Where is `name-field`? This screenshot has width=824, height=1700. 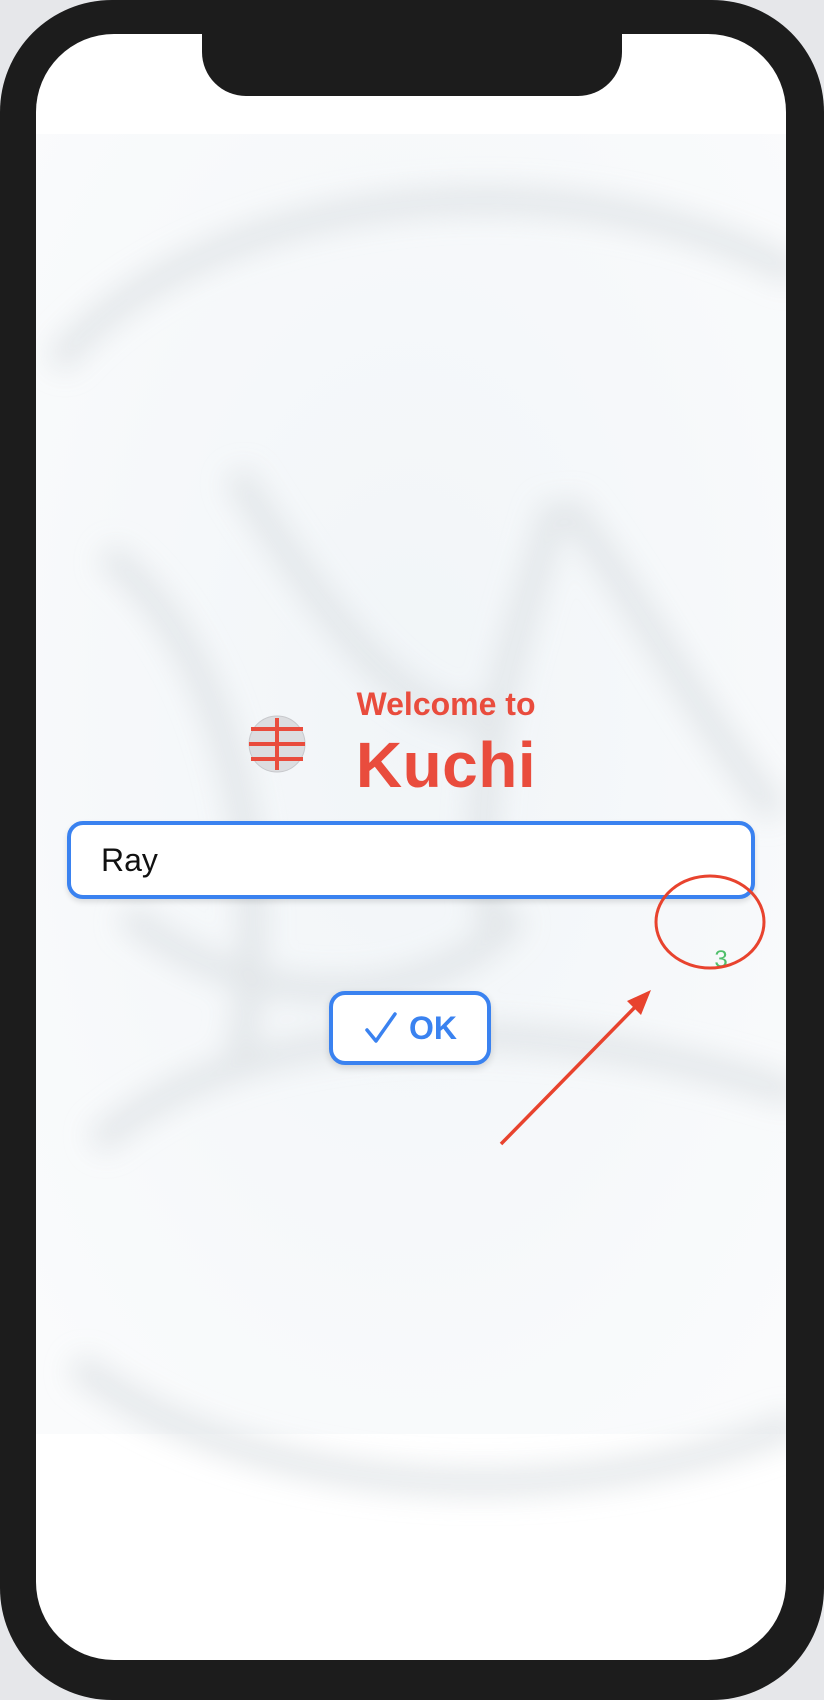 name-field is located at coordinates (411, 860).